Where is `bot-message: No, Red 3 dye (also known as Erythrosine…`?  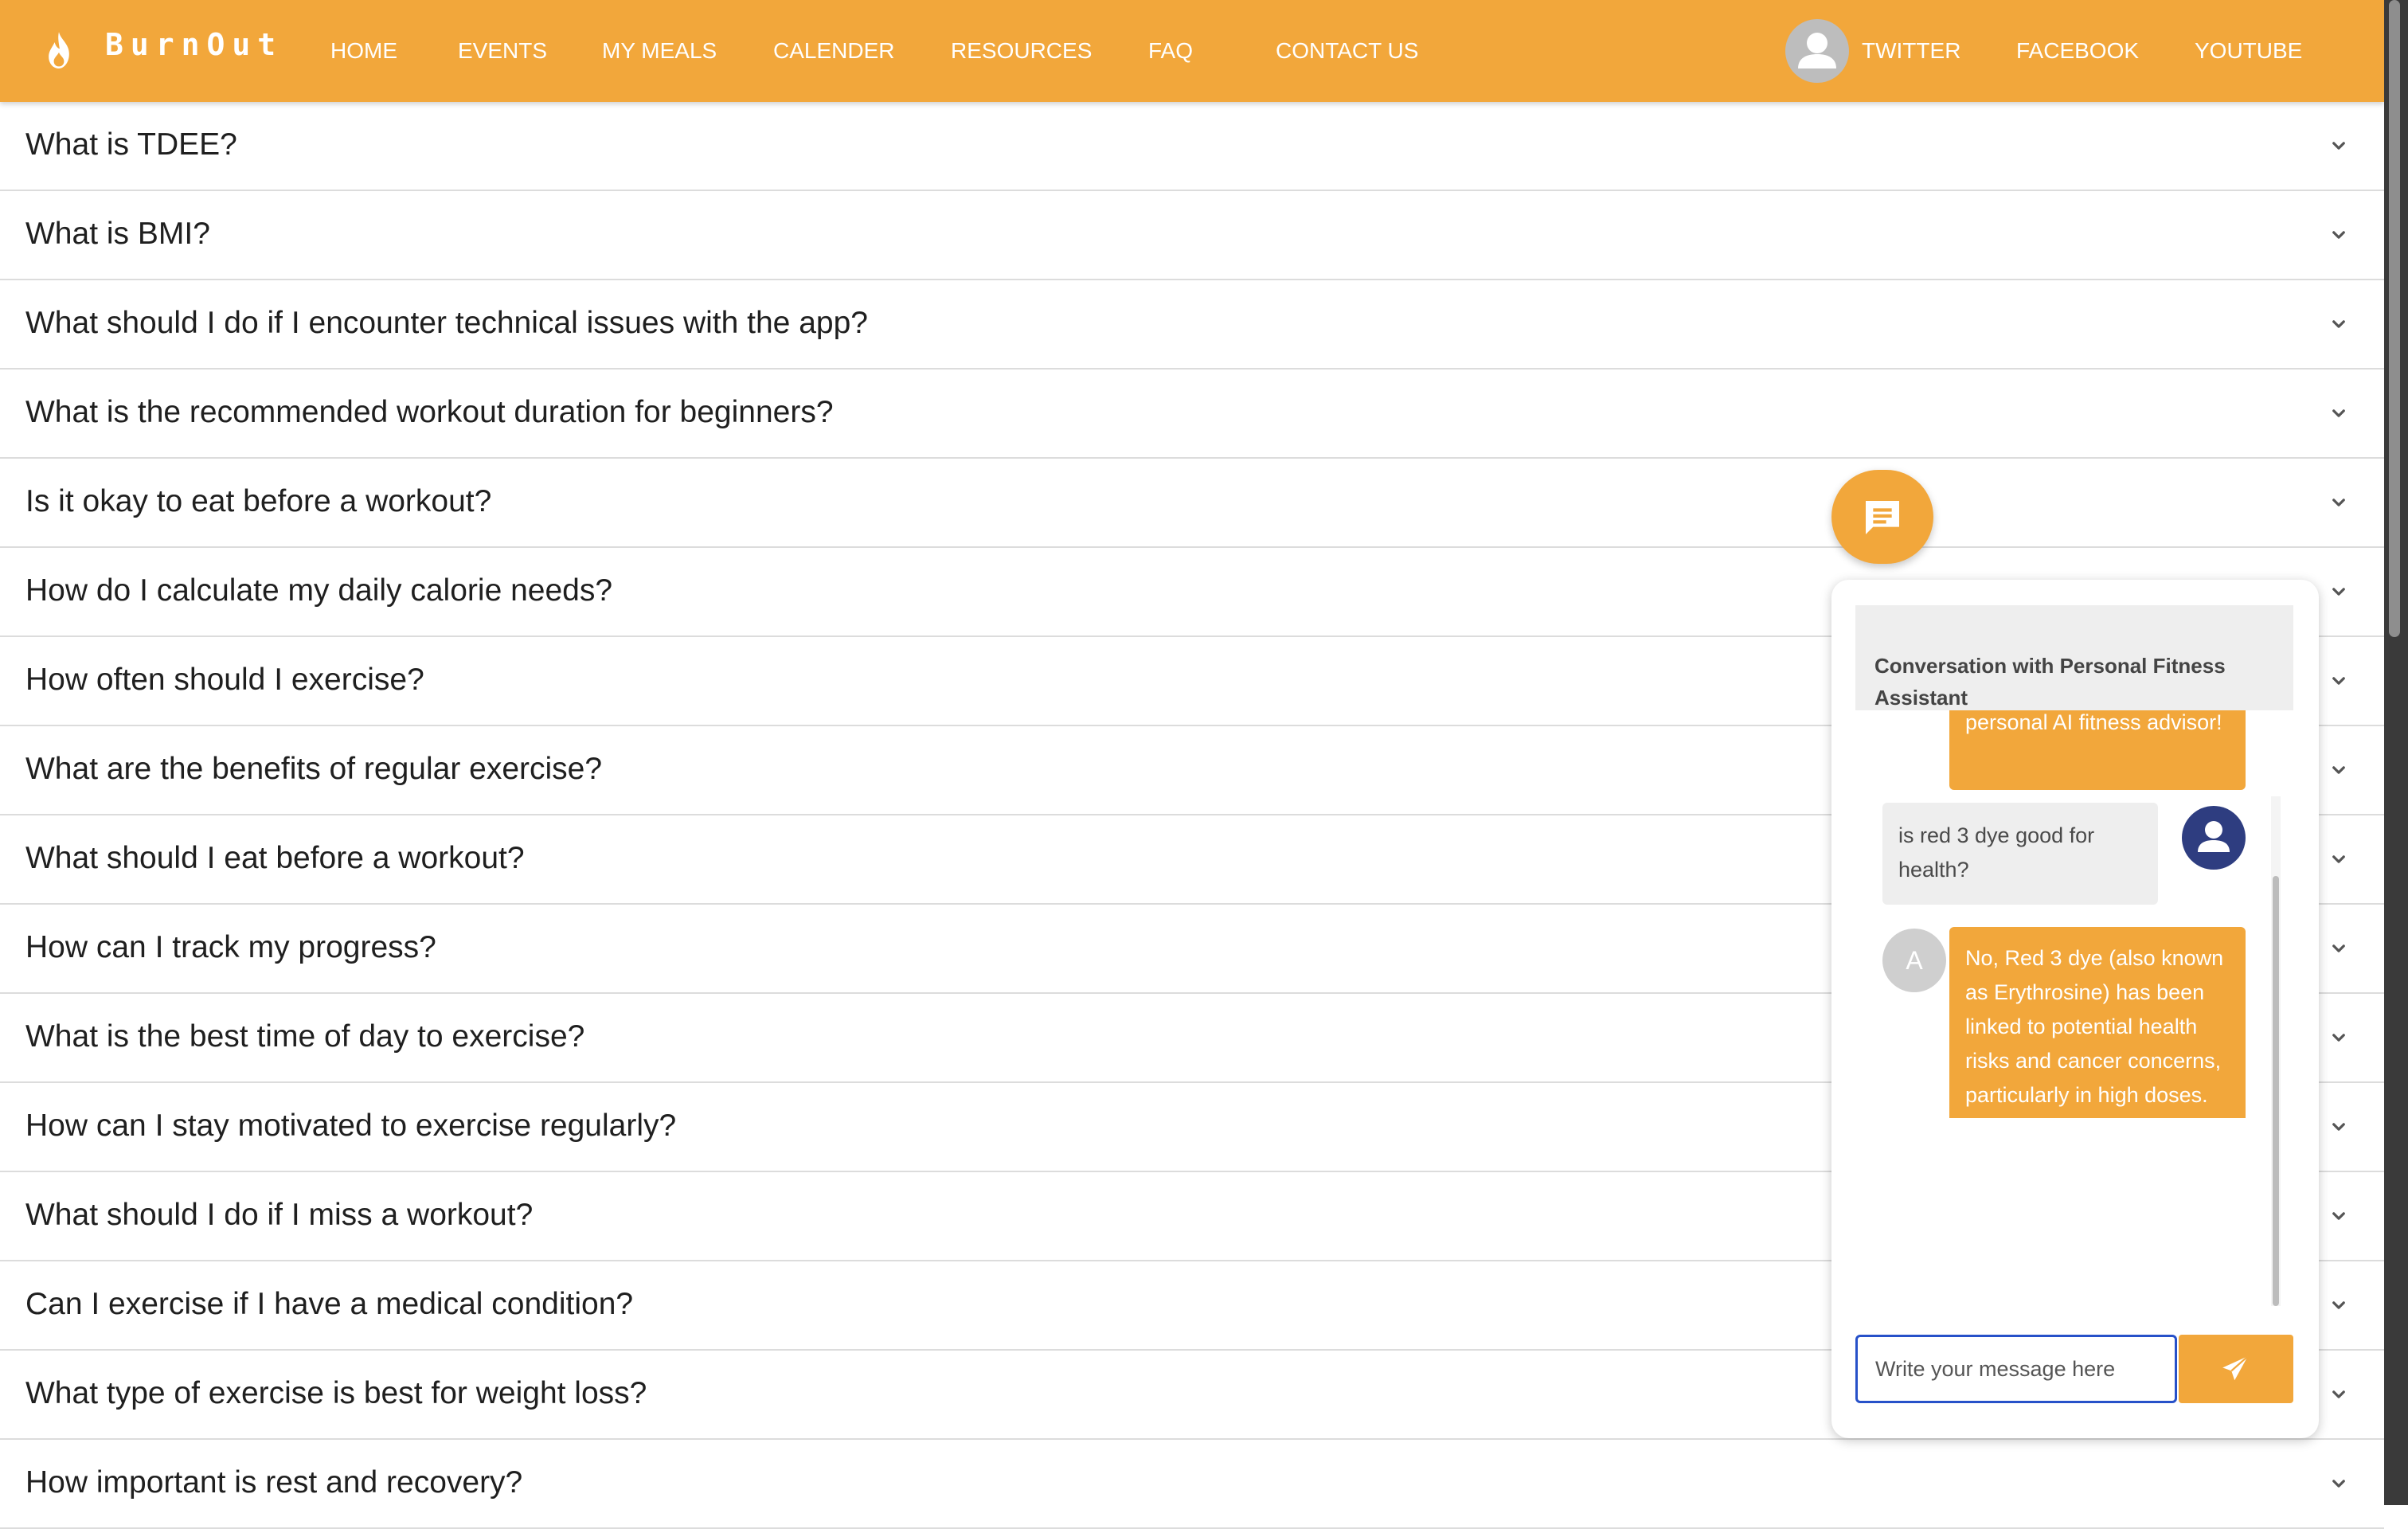
bot-message: No, Red 3 dye (also known as Erythrosine… is located at coordinates (2097, 1022).